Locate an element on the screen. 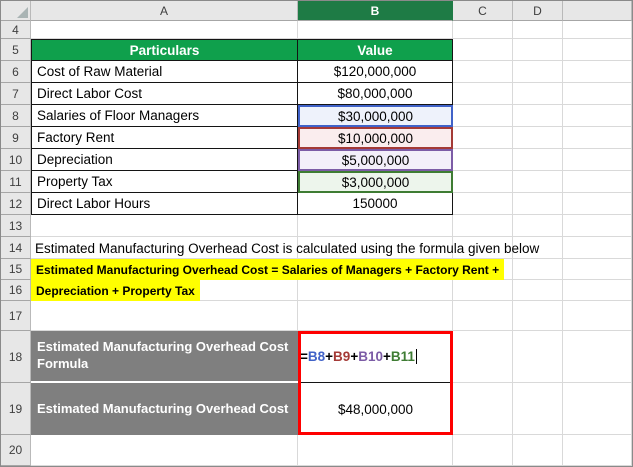  row-header-9: 9 is located at coordinates (16, 138).